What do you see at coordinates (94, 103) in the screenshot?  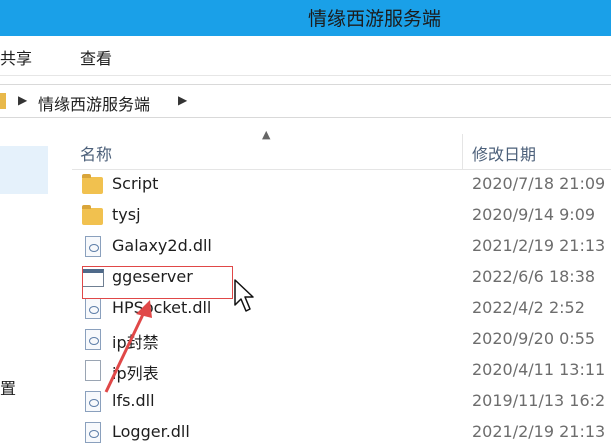 I see `breadcrumb-current: 情缘西游服务端` at bounding box center [94, 103].